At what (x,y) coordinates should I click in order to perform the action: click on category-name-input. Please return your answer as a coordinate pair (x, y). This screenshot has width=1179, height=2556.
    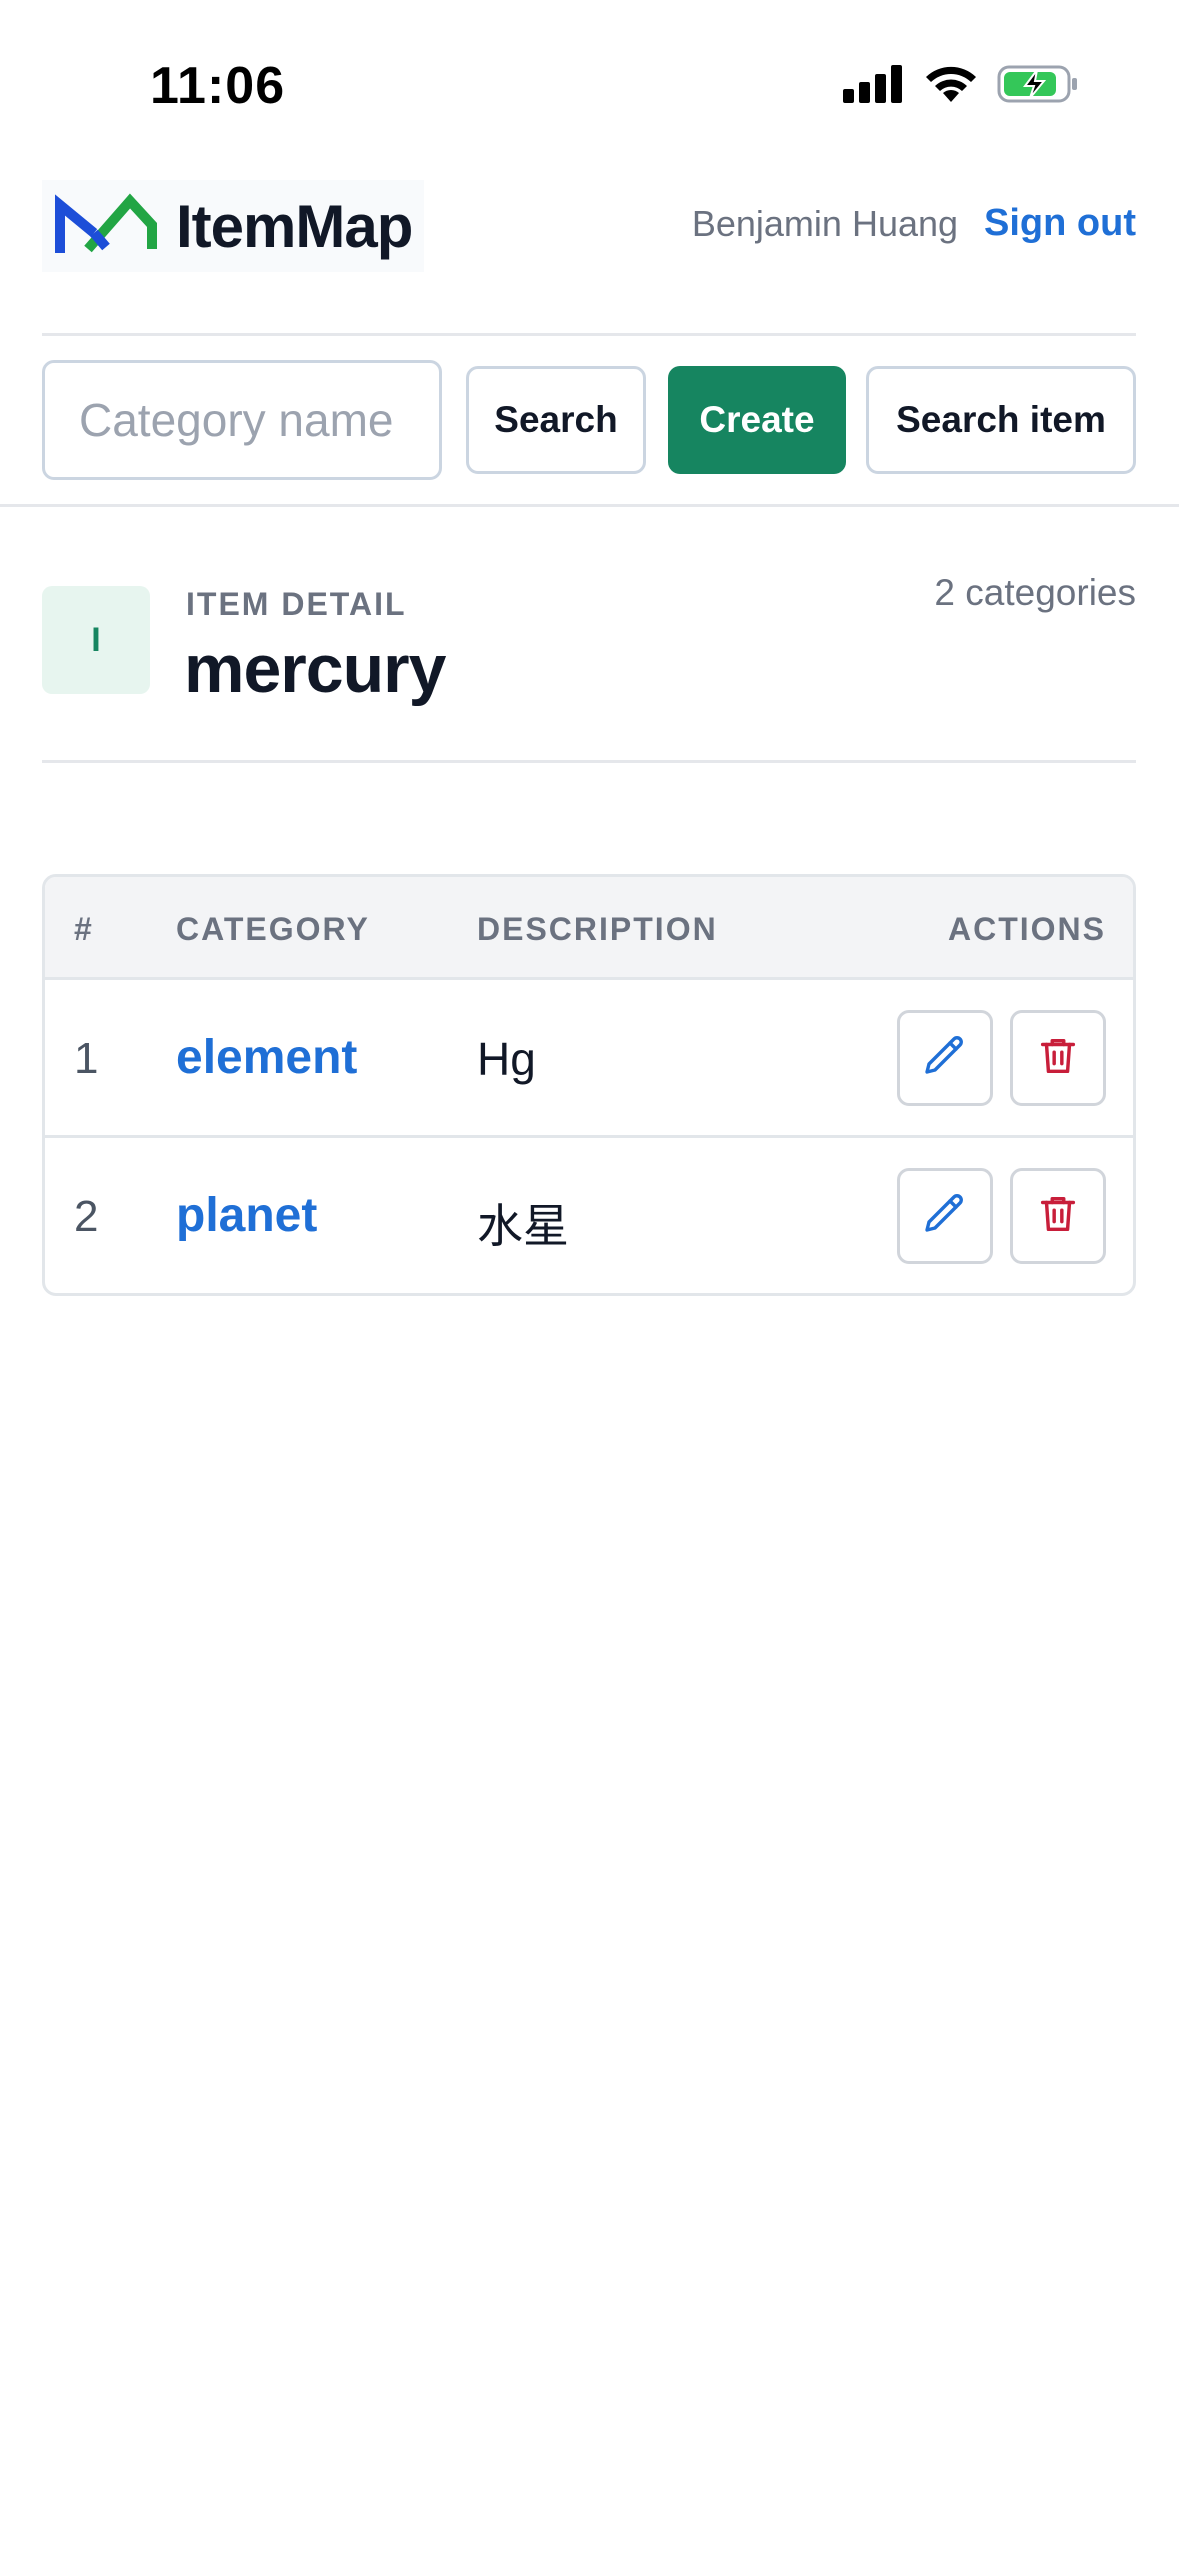
    Looking at the image, I should click on (242, 420).